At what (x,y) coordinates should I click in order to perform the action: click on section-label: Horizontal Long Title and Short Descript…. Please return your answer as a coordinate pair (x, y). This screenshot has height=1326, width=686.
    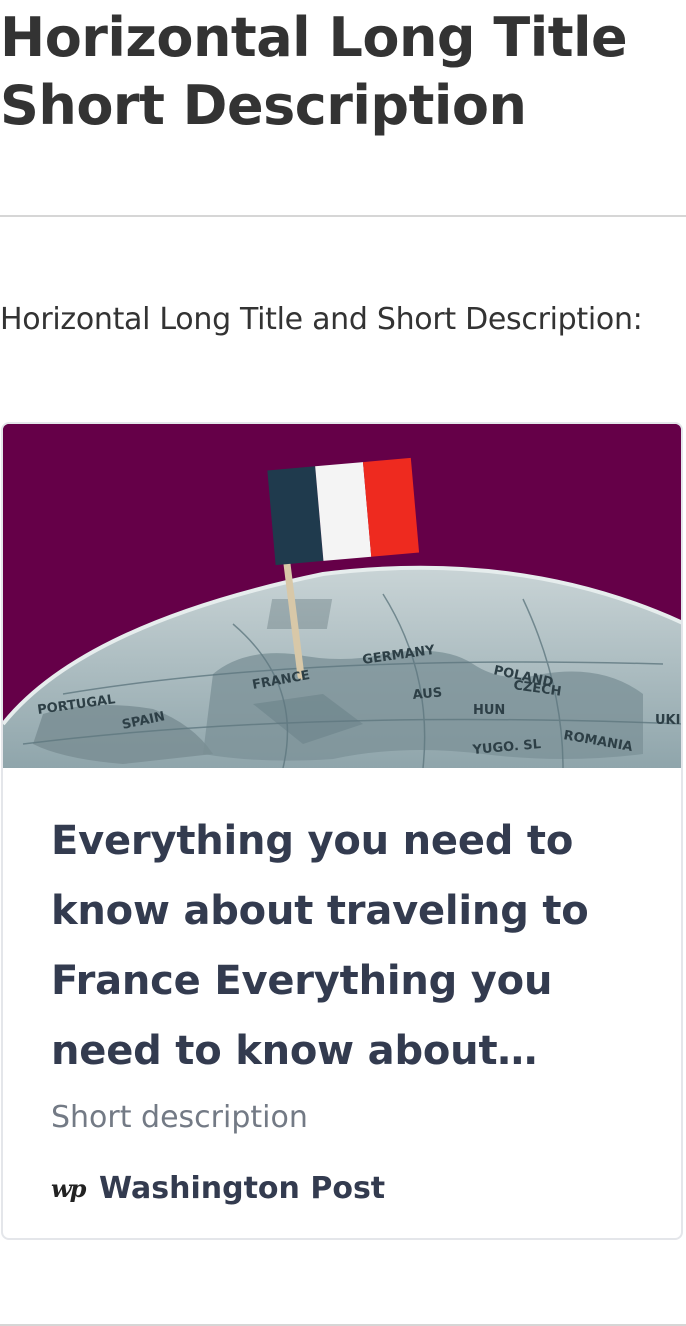
    Looking at the image, I should click on (321, 319).